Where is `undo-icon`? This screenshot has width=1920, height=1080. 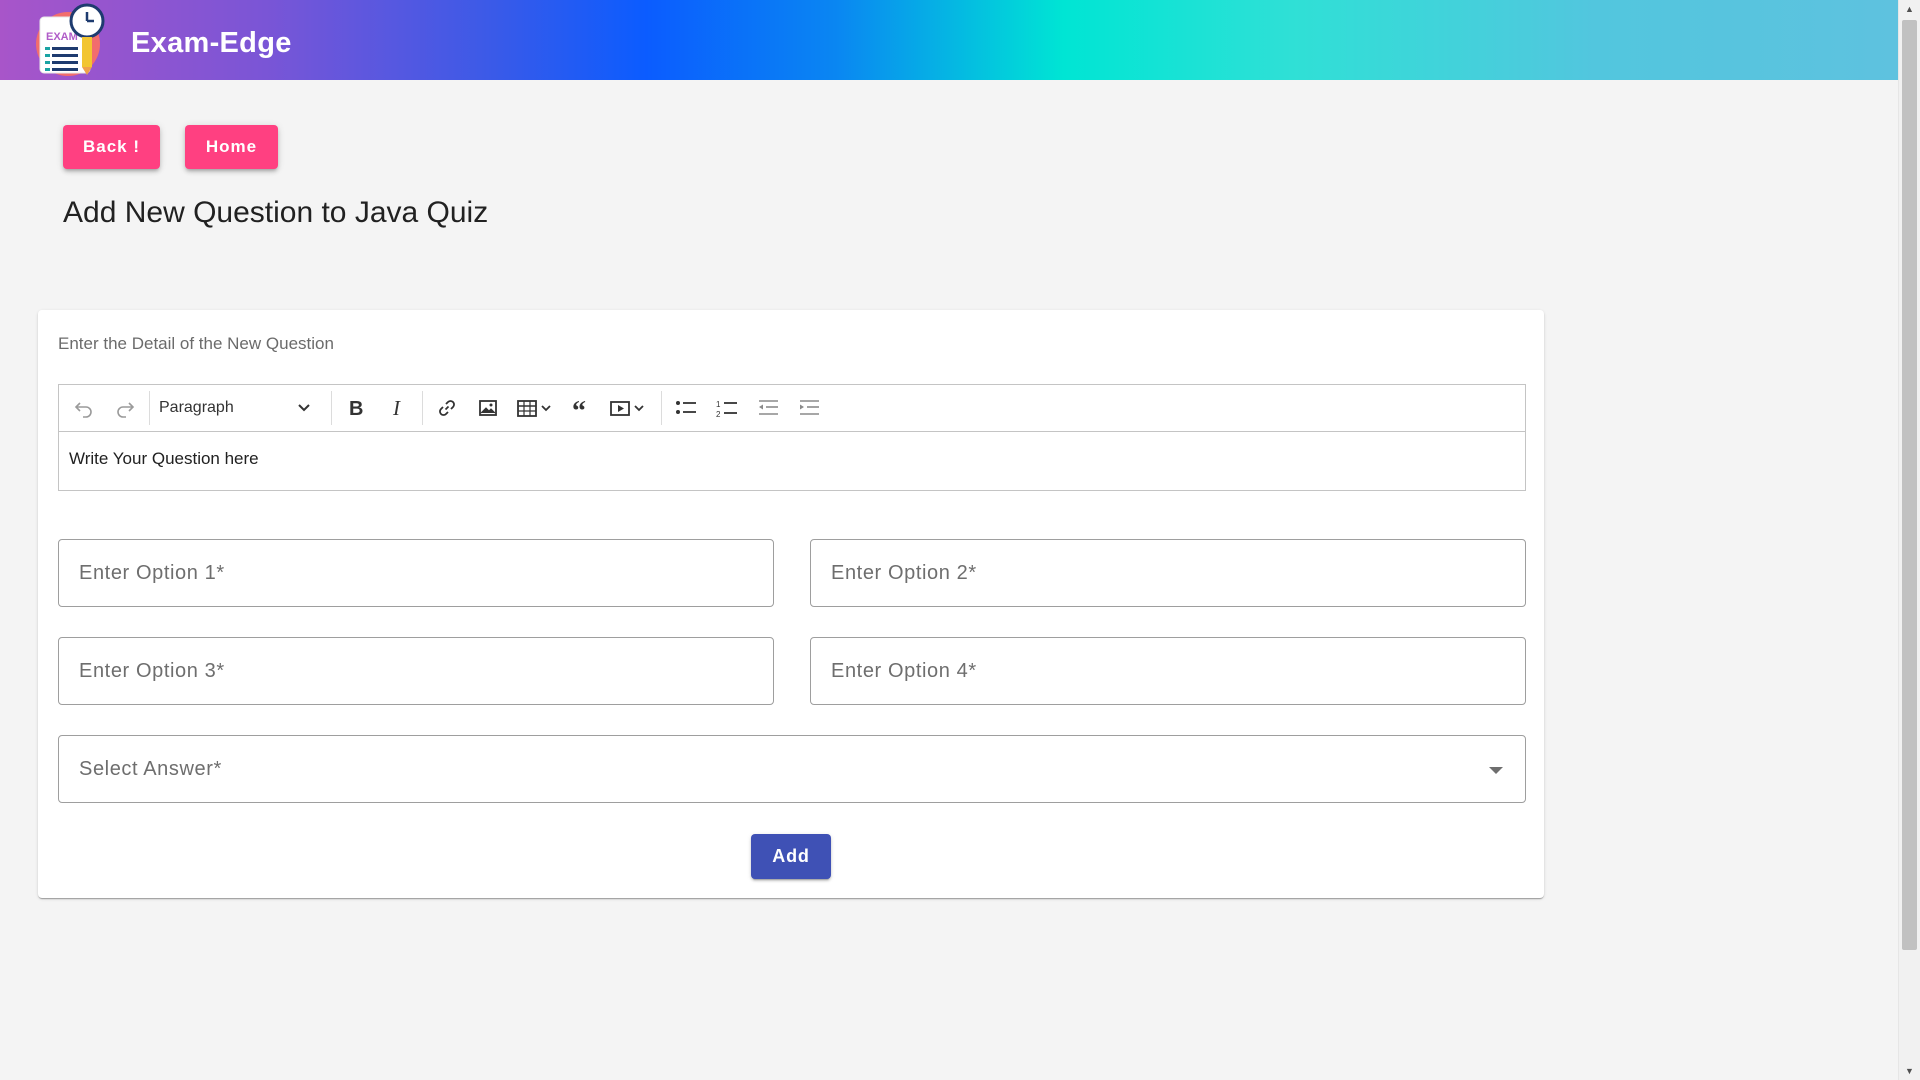 undo-icon is located at coordinates (84, 408).